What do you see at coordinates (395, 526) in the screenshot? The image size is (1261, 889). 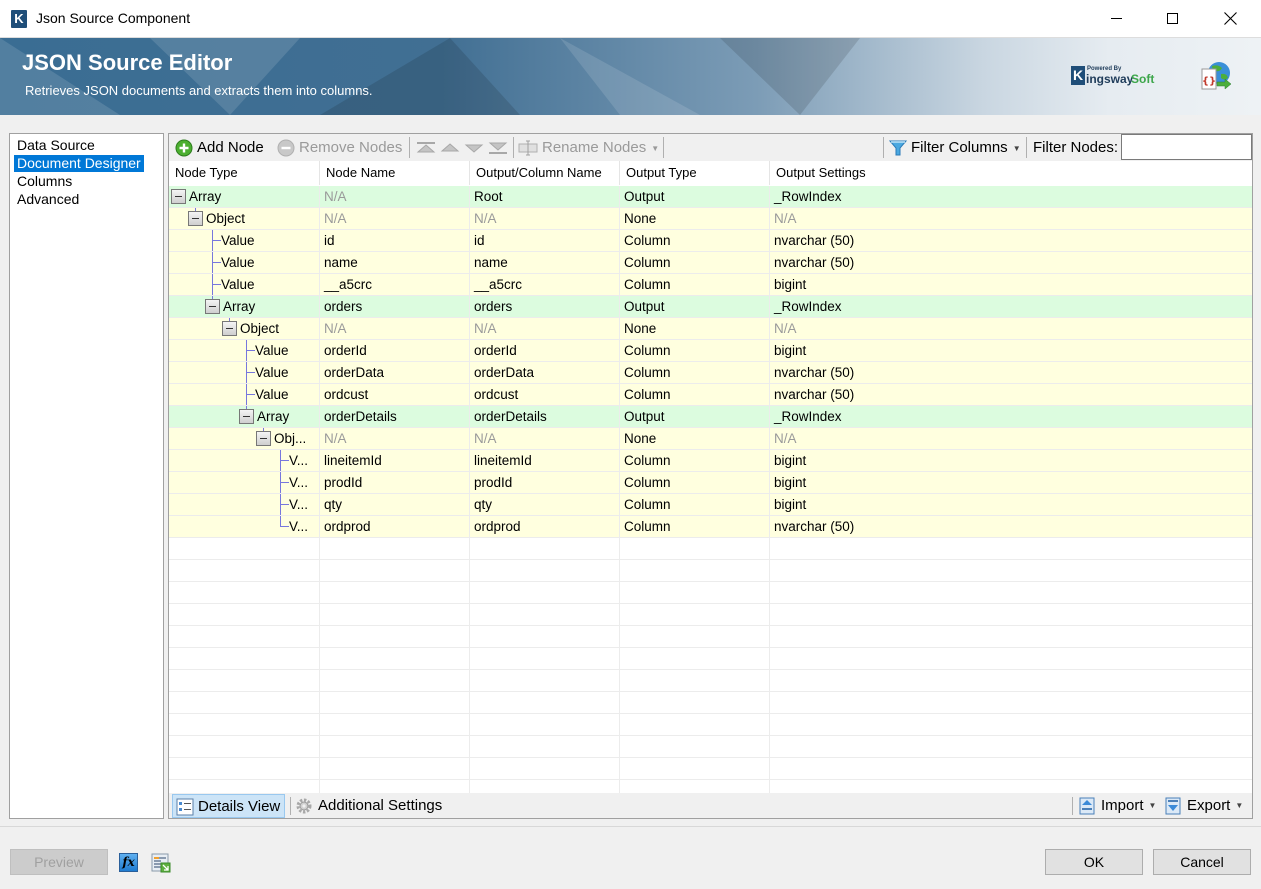 I see `node-name-cell: ordprod` at bounding box center [395, 526].